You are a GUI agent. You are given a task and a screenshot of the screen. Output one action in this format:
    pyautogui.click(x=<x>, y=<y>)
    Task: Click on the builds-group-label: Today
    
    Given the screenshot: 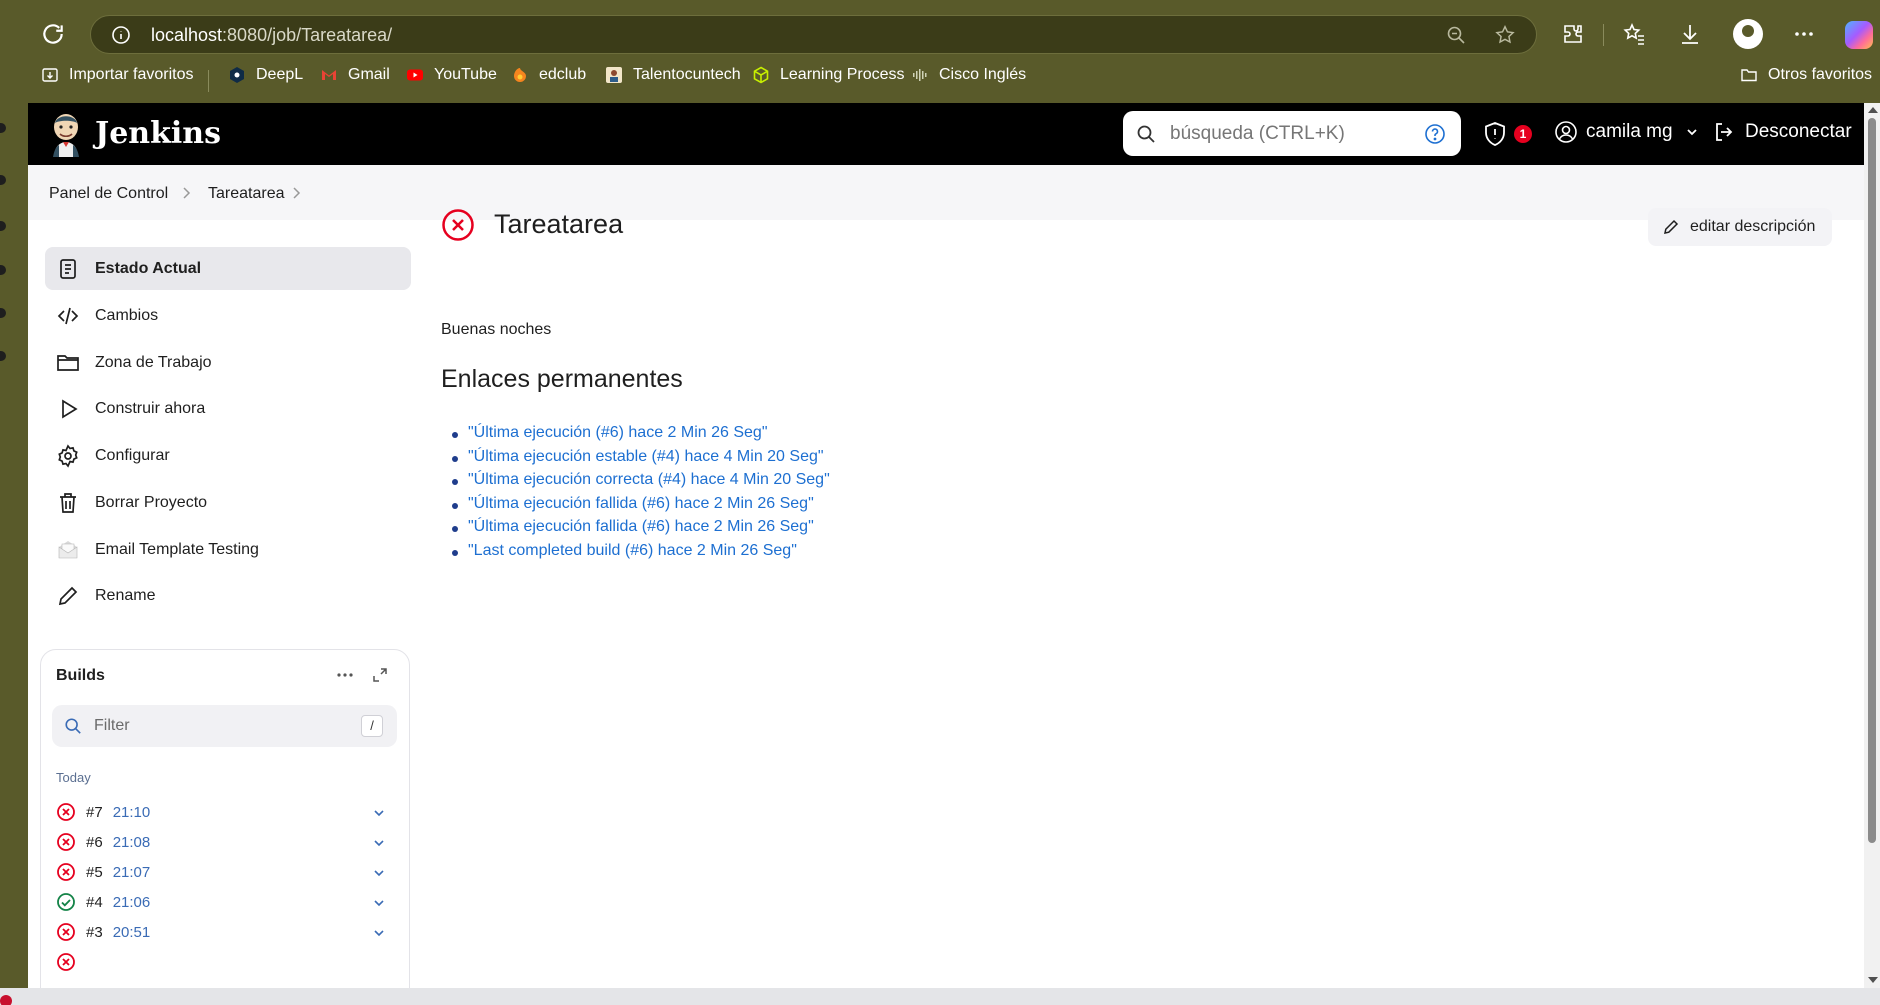 What is the action you would take?
    pyautogui.click(x=73, y=777)
    